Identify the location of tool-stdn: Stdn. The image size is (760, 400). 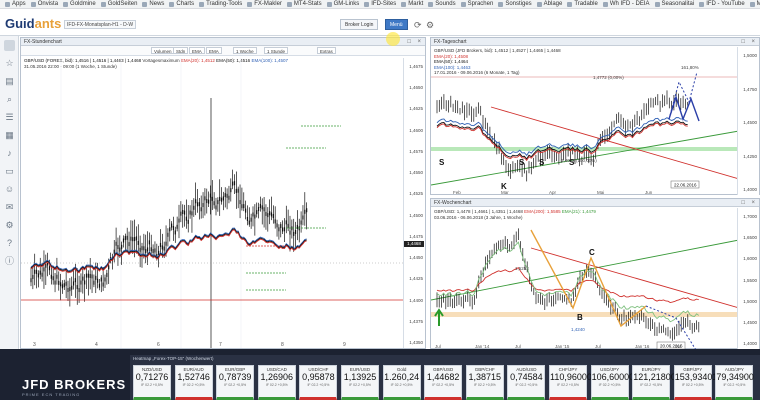
(181, 50).